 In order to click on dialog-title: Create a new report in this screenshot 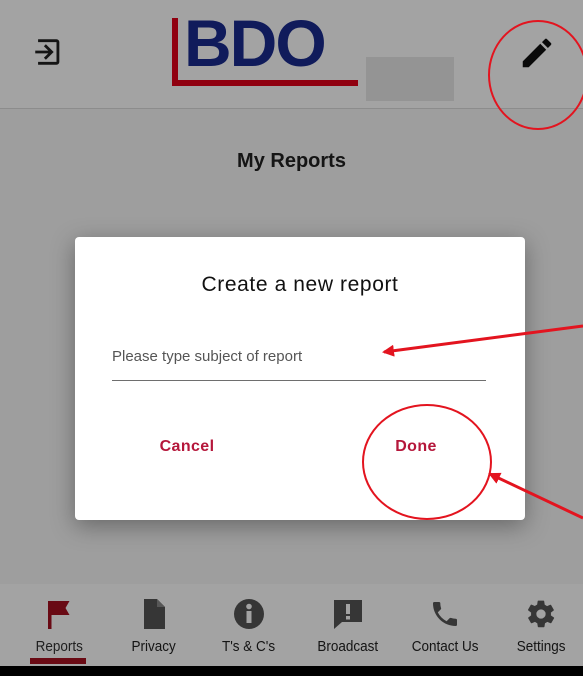, I will do `click(300, 284)`.